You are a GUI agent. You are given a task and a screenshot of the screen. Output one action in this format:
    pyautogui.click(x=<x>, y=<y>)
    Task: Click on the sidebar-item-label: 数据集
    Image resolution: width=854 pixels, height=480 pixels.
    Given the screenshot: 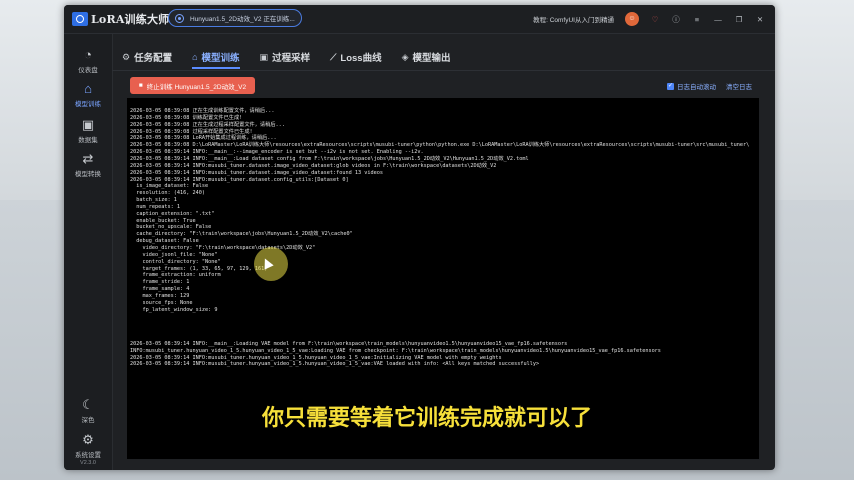 What is the action you would take?
    pyautogui.click(x=88, y=140)
    